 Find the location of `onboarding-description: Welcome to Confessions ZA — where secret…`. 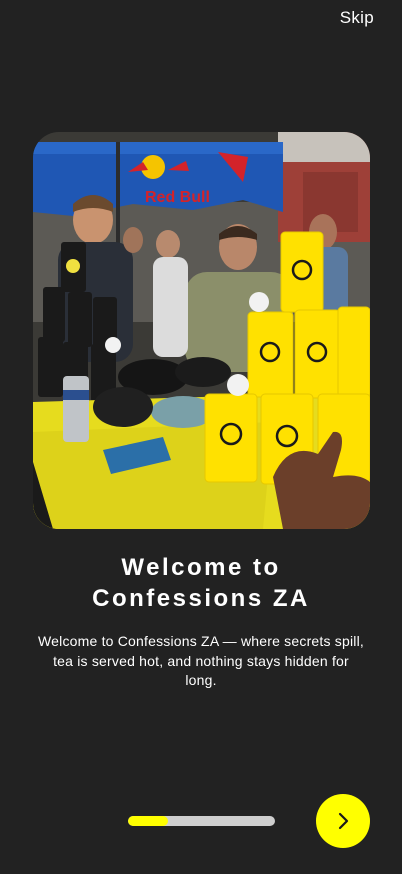

onboarding-description: Welcome to Confessions ZA — where secret… is located at coordinates (200, 660).